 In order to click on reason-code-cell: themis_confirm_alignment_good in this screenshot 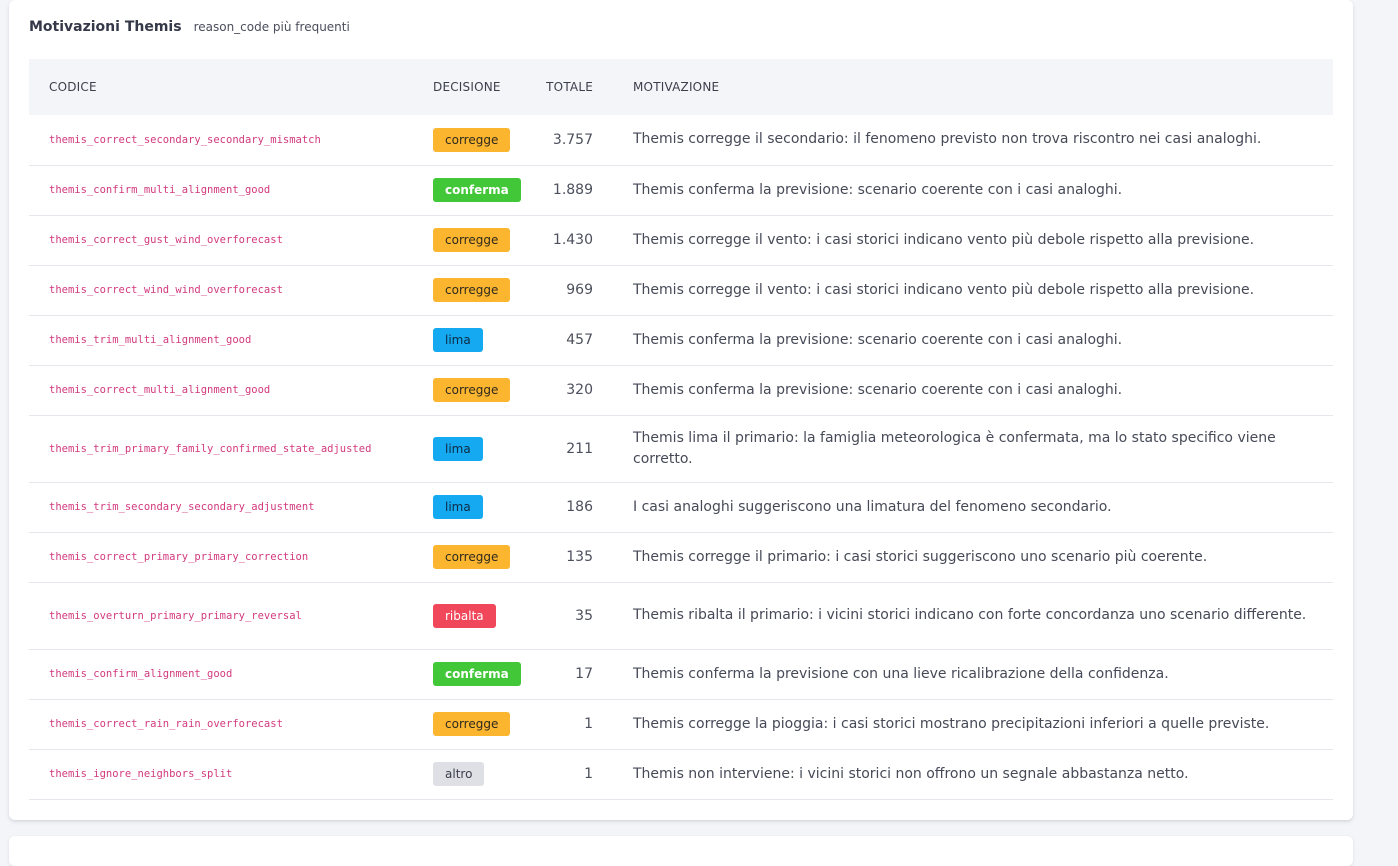, I will do `click(221, 674)`.